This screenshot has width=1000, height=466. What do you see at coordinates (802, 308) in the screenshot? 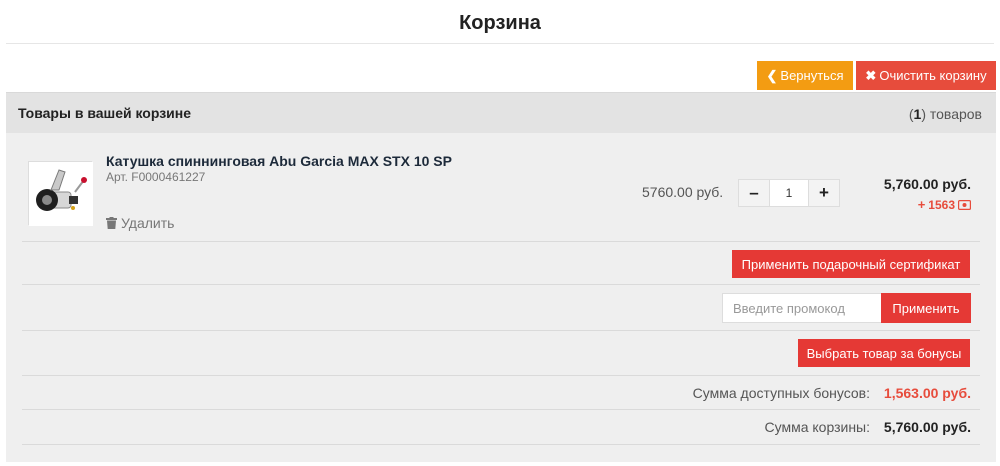
I see `promo-code-input` at bounding box center [802, 308].